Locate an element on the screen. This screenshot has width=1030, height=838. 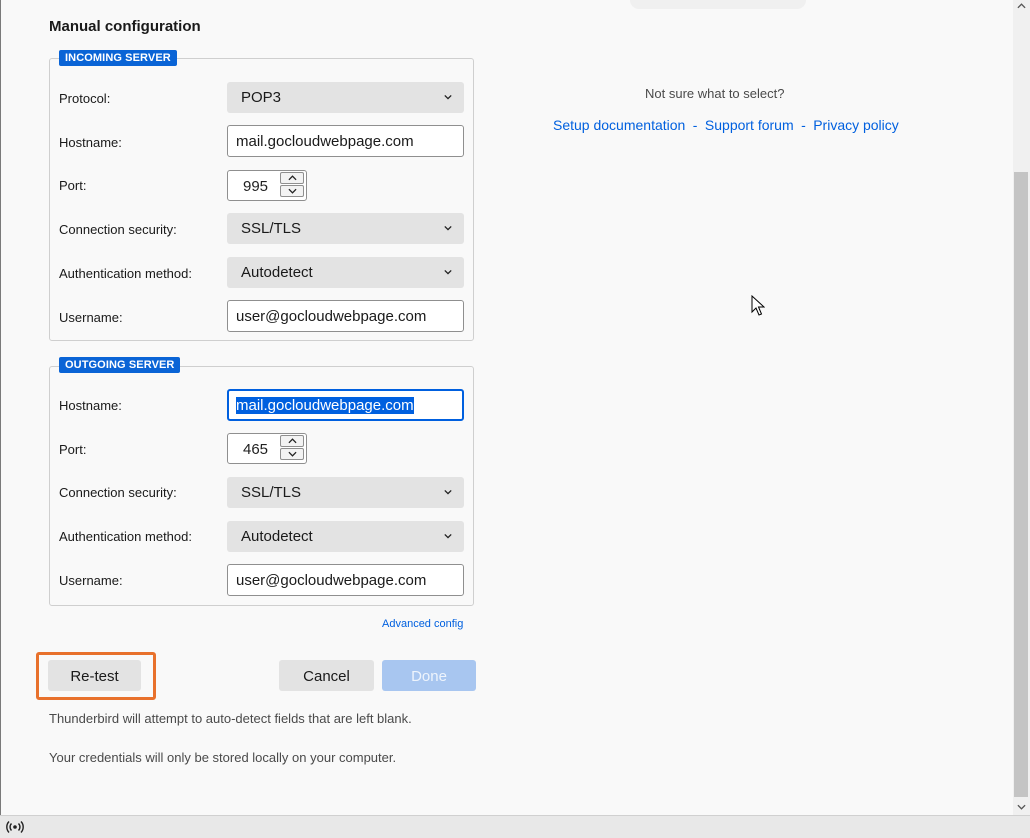
setup-documentation-link: Setup documentation is located at coordinates (619, 125).